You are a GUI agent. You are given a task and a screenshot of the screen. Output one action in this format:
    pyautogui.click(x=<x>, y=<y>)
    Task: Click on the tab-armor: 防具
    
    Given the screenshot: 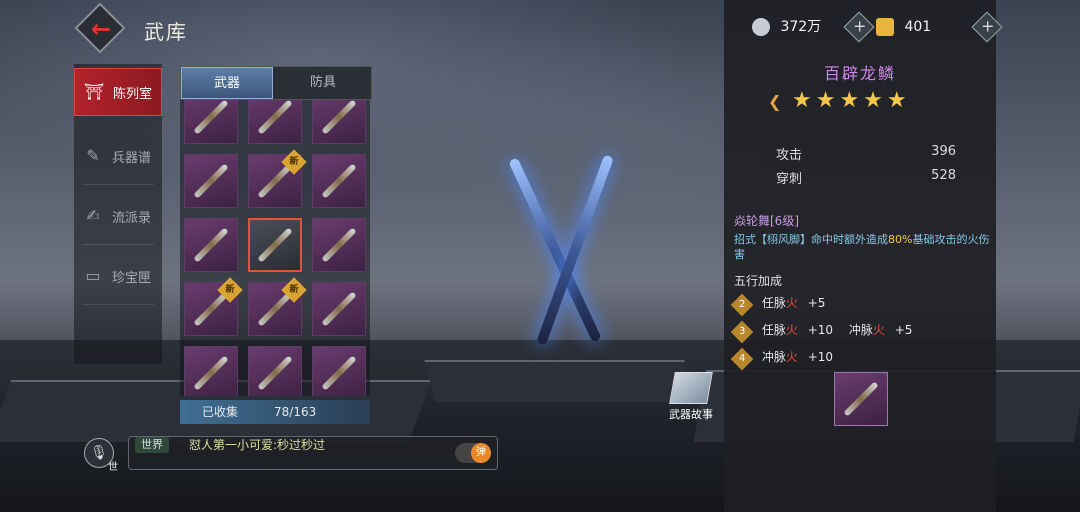 What is the action you would take?
    pyautogui.click(x=323, y=83)
    